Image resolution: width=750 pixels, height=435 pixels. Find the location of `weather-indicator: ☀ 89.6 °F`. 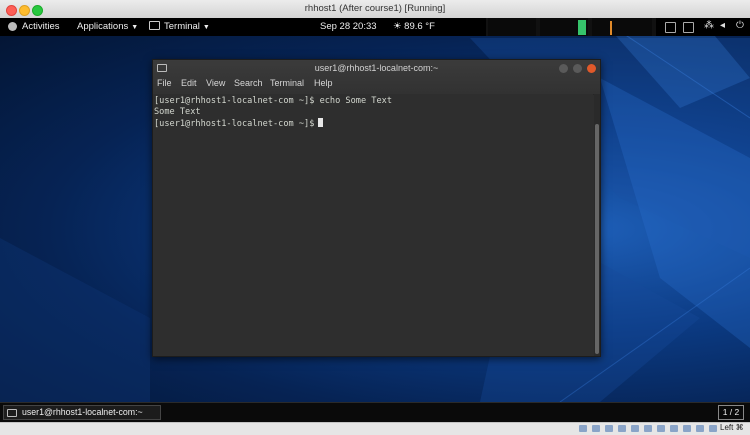

weather-indicator: ☀ 89.6 °F is located at coordinates (414, 26).